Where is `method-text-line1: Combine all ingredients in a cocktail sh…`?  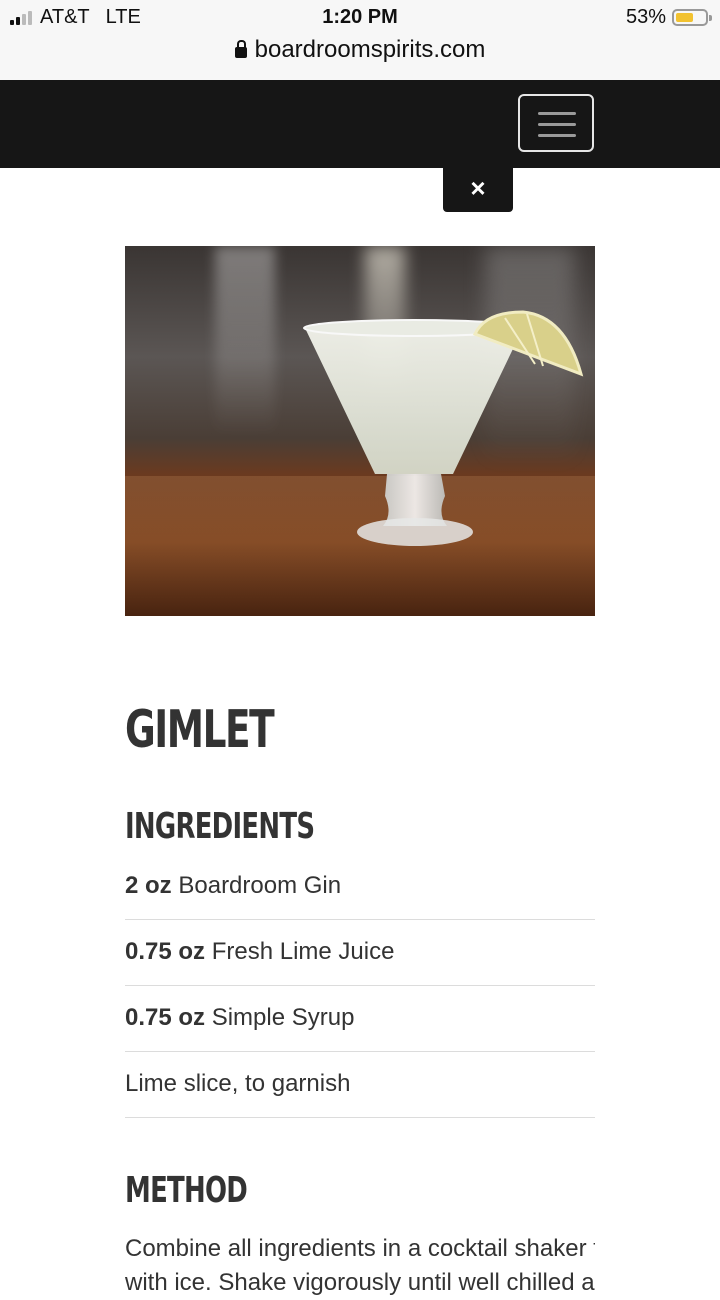 method-text-line1: Combine all ingredients in a cocktail sh… is located at coordinates (360, 1248).